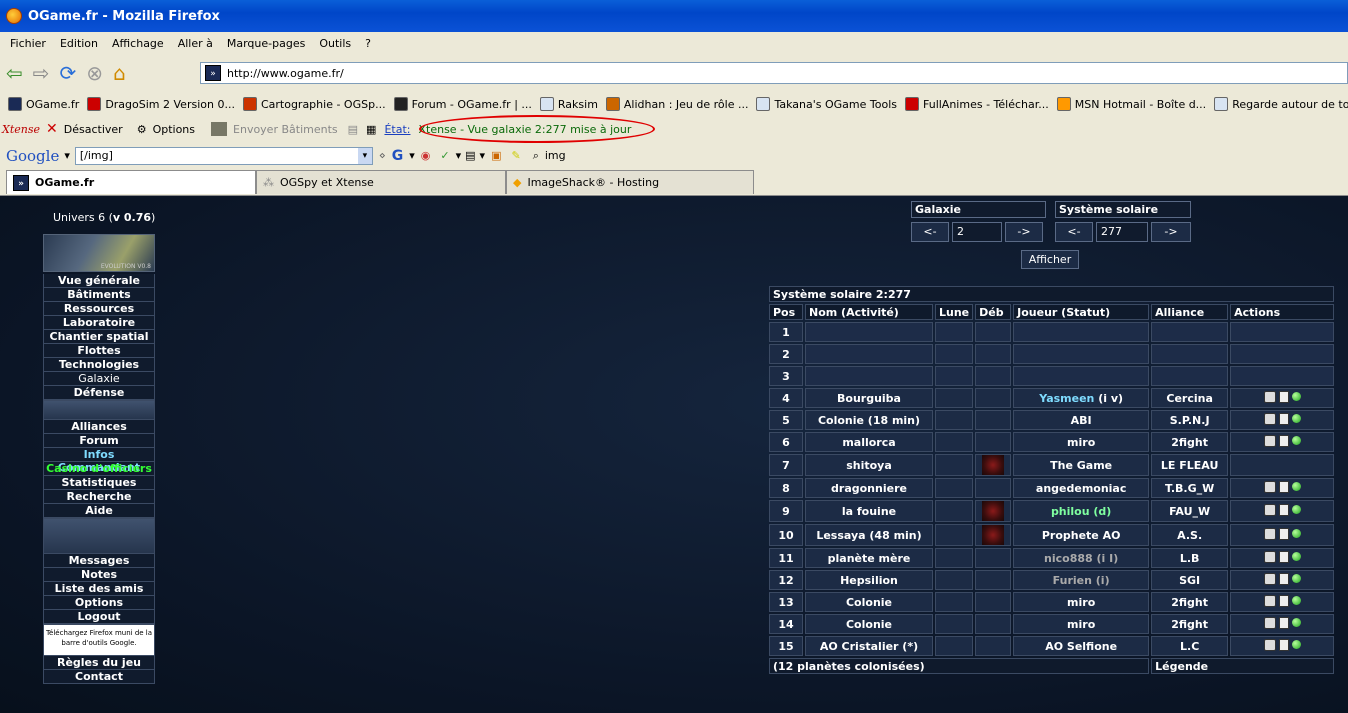  I want to click on address-bar: » http://www.ogame.fr/, so click(774, 73).